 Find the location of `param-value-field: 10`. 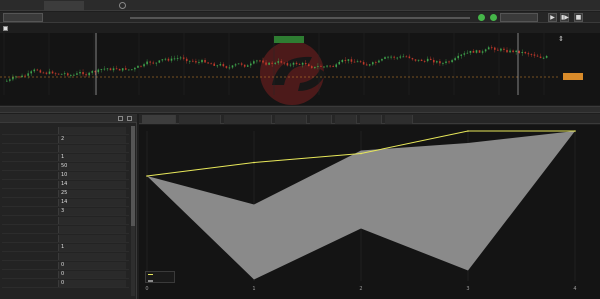

param-value-field: 10 is located at coordinates (92, 175).